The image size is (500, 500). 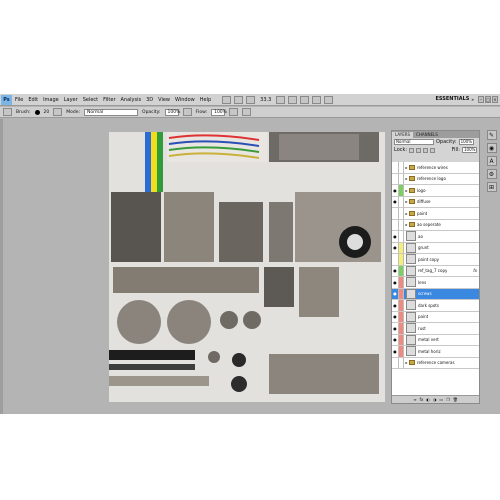 What do you see at coordinates (265, 100) in the screenshot?
I see `zoom-level: 33.3` at bounding box center [265, 100].